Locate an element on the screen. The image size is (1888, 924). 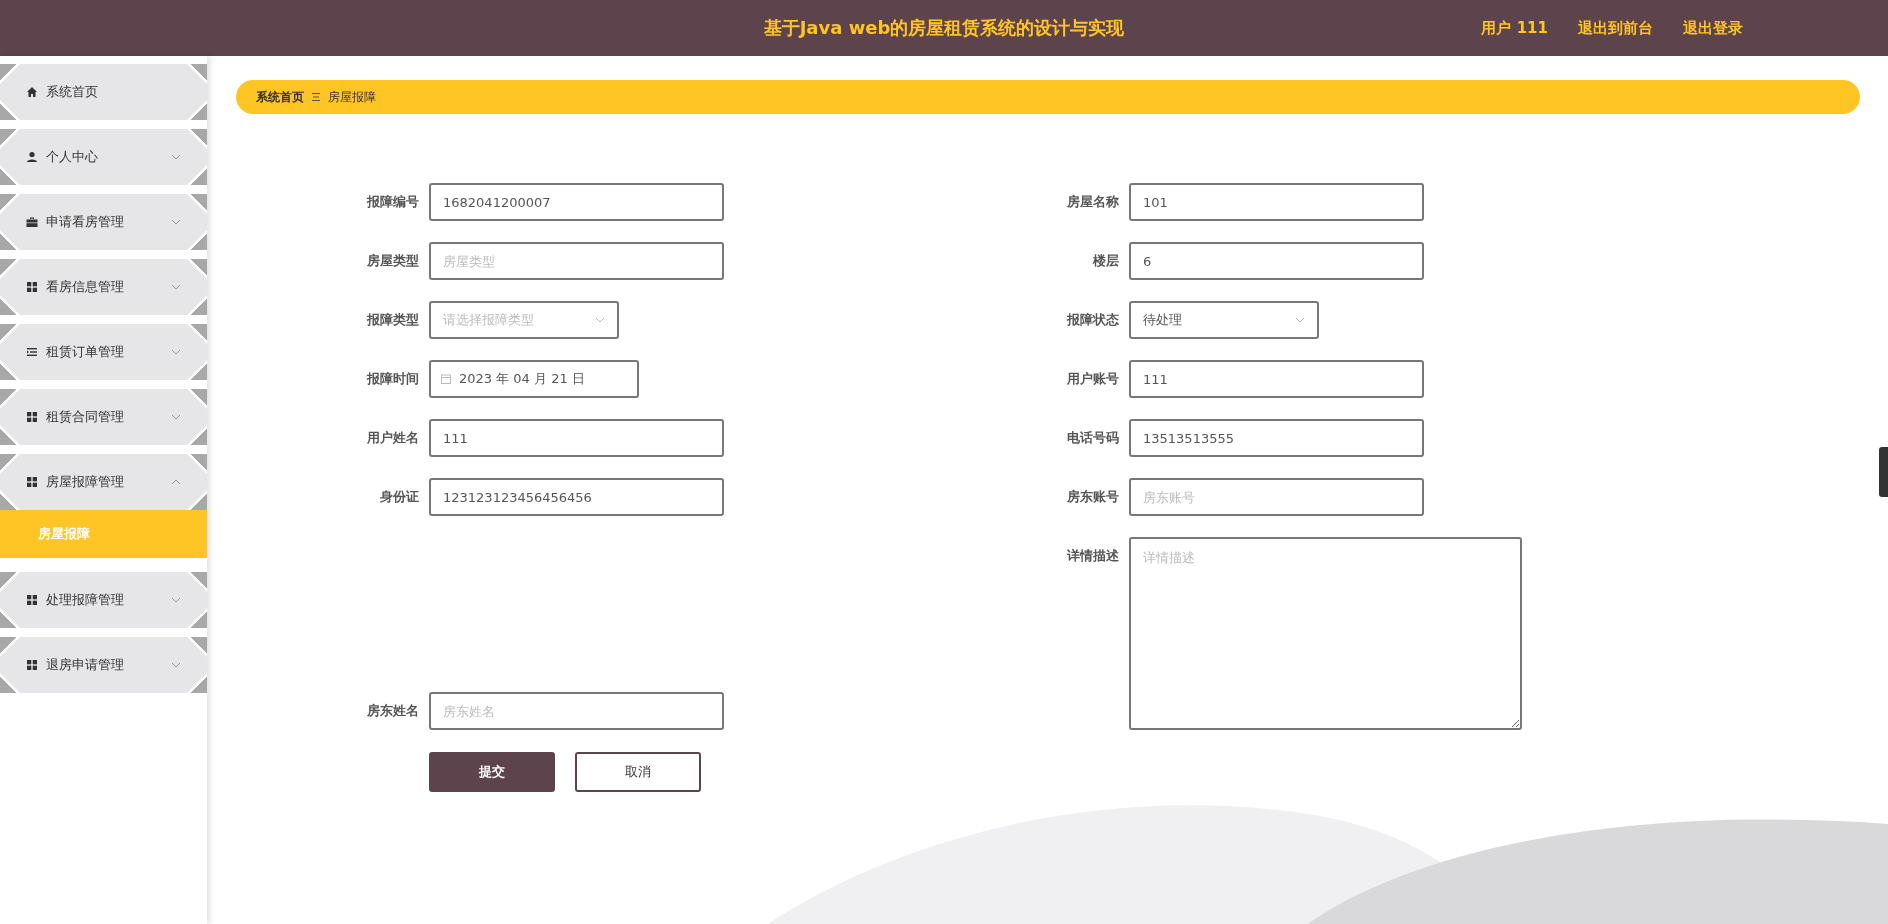
list-icon is located at coordinates (32, 352).